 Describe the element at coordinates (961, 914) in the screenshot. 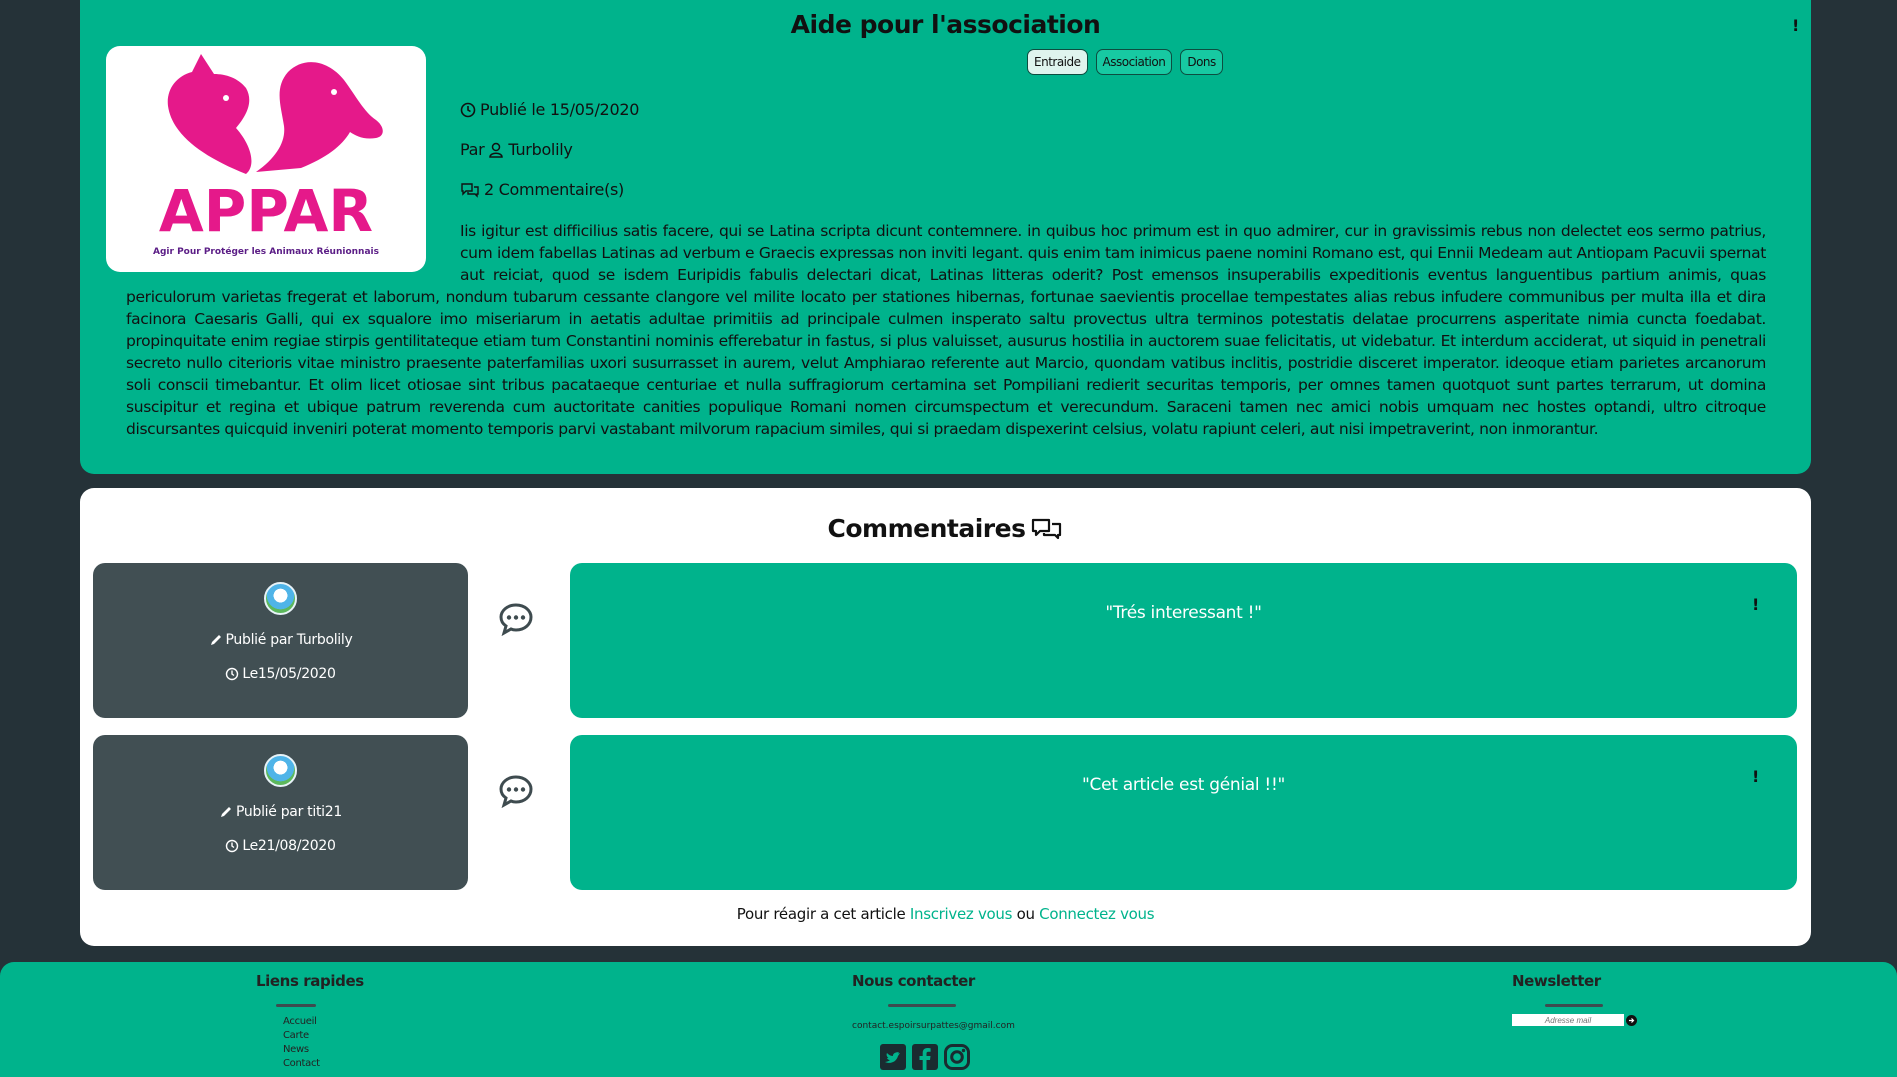

I see `register-link: Inscrivez vous` at that location.